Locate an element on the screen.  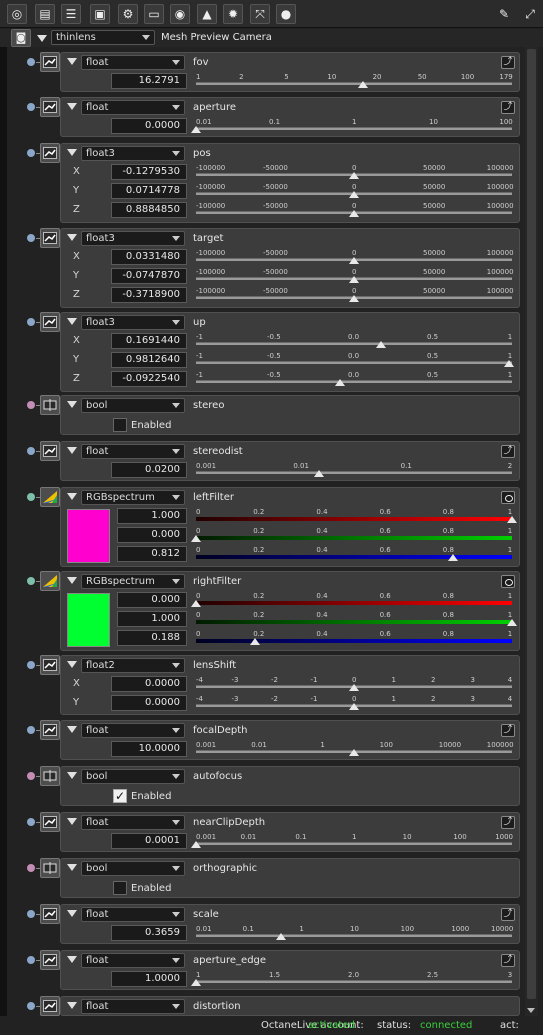
up-2-slider: -1 -0.5 0.0 0.5 1 is located at coordinates (354, 378).